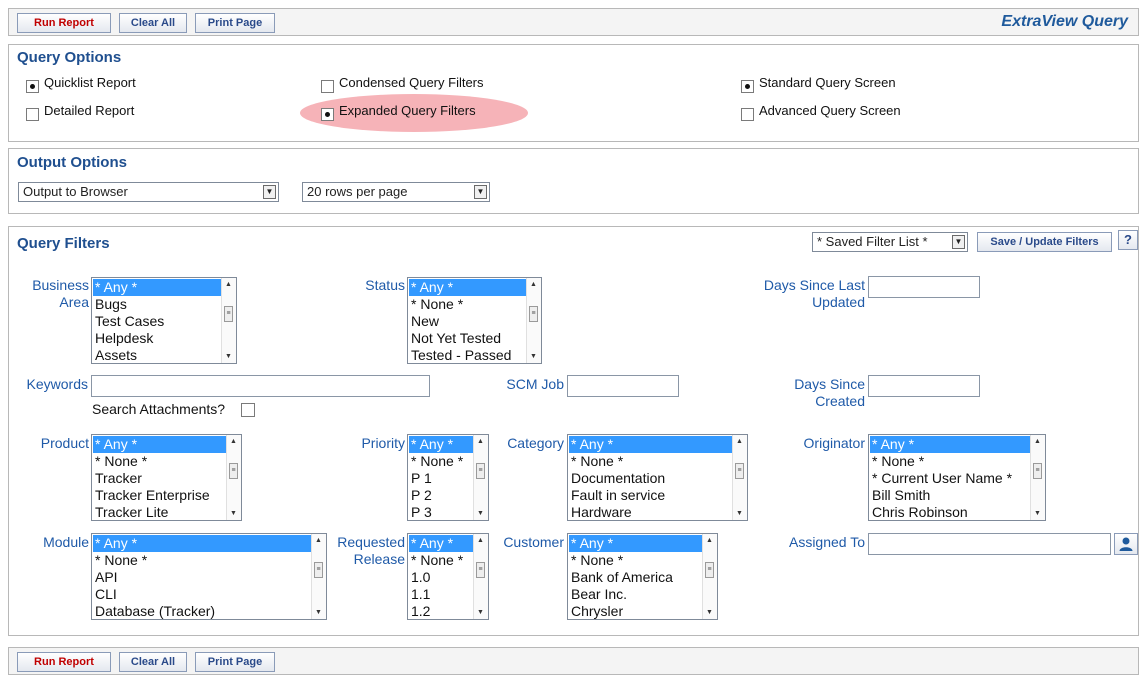 This screenshot has height=675, width=1139. I want to click on list-option: Fault in service, so click(650, 495).